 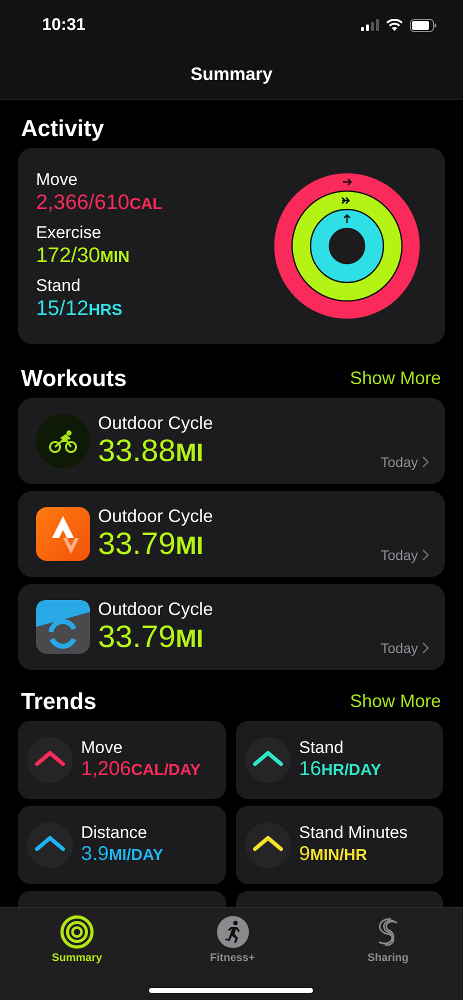 What do you see at coordinates (394, 25) in the screenshot?
I see `wifi-icon` at bounding box center [394, 25].